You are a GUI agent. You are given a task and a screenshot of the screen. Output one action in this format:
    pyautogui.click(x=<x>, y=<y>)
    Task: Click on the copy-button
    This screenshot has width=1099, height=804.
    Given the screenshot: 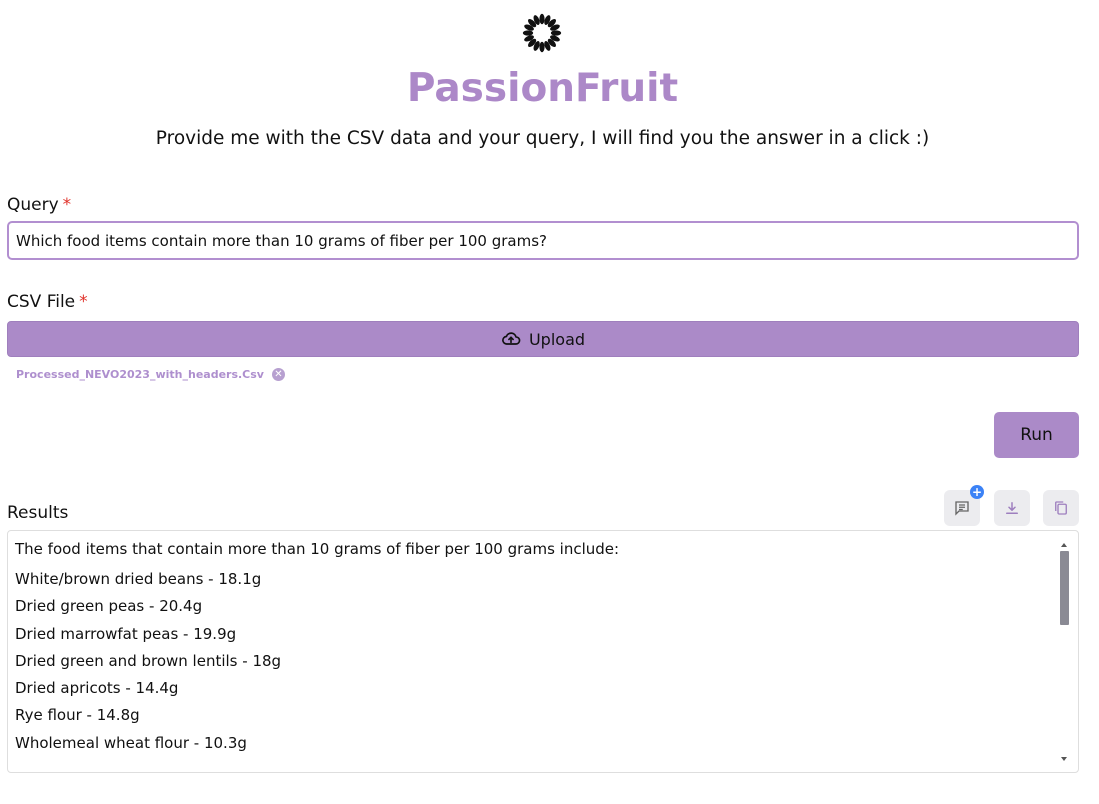 What is the action you would take?
    pyautogui.click(x=1061, y=508)
    